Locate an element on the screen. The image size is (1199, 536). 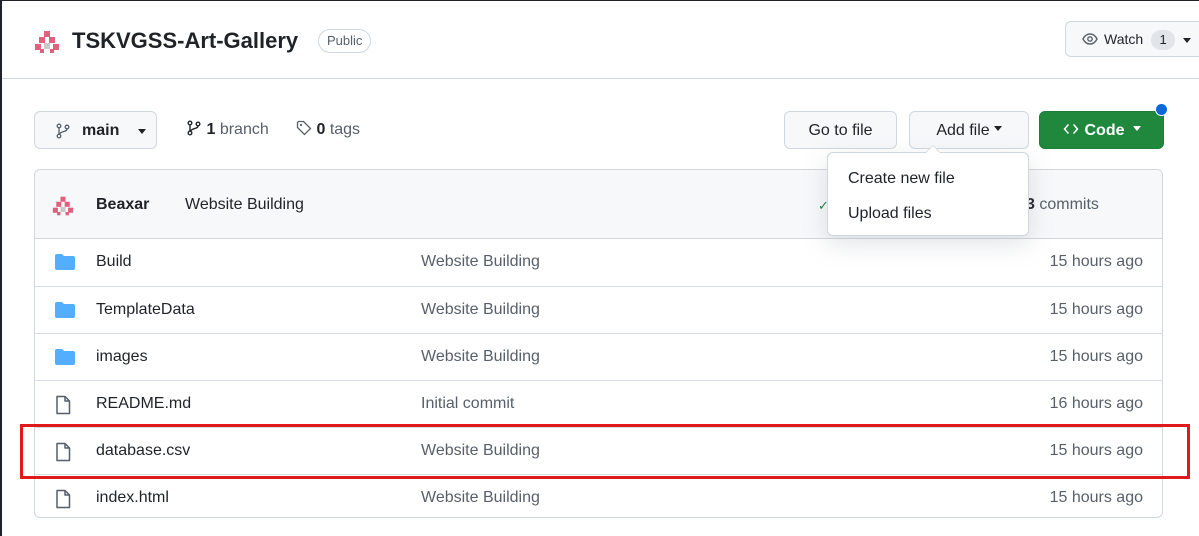
code-button: Code is located at coordinates (1101, 130).